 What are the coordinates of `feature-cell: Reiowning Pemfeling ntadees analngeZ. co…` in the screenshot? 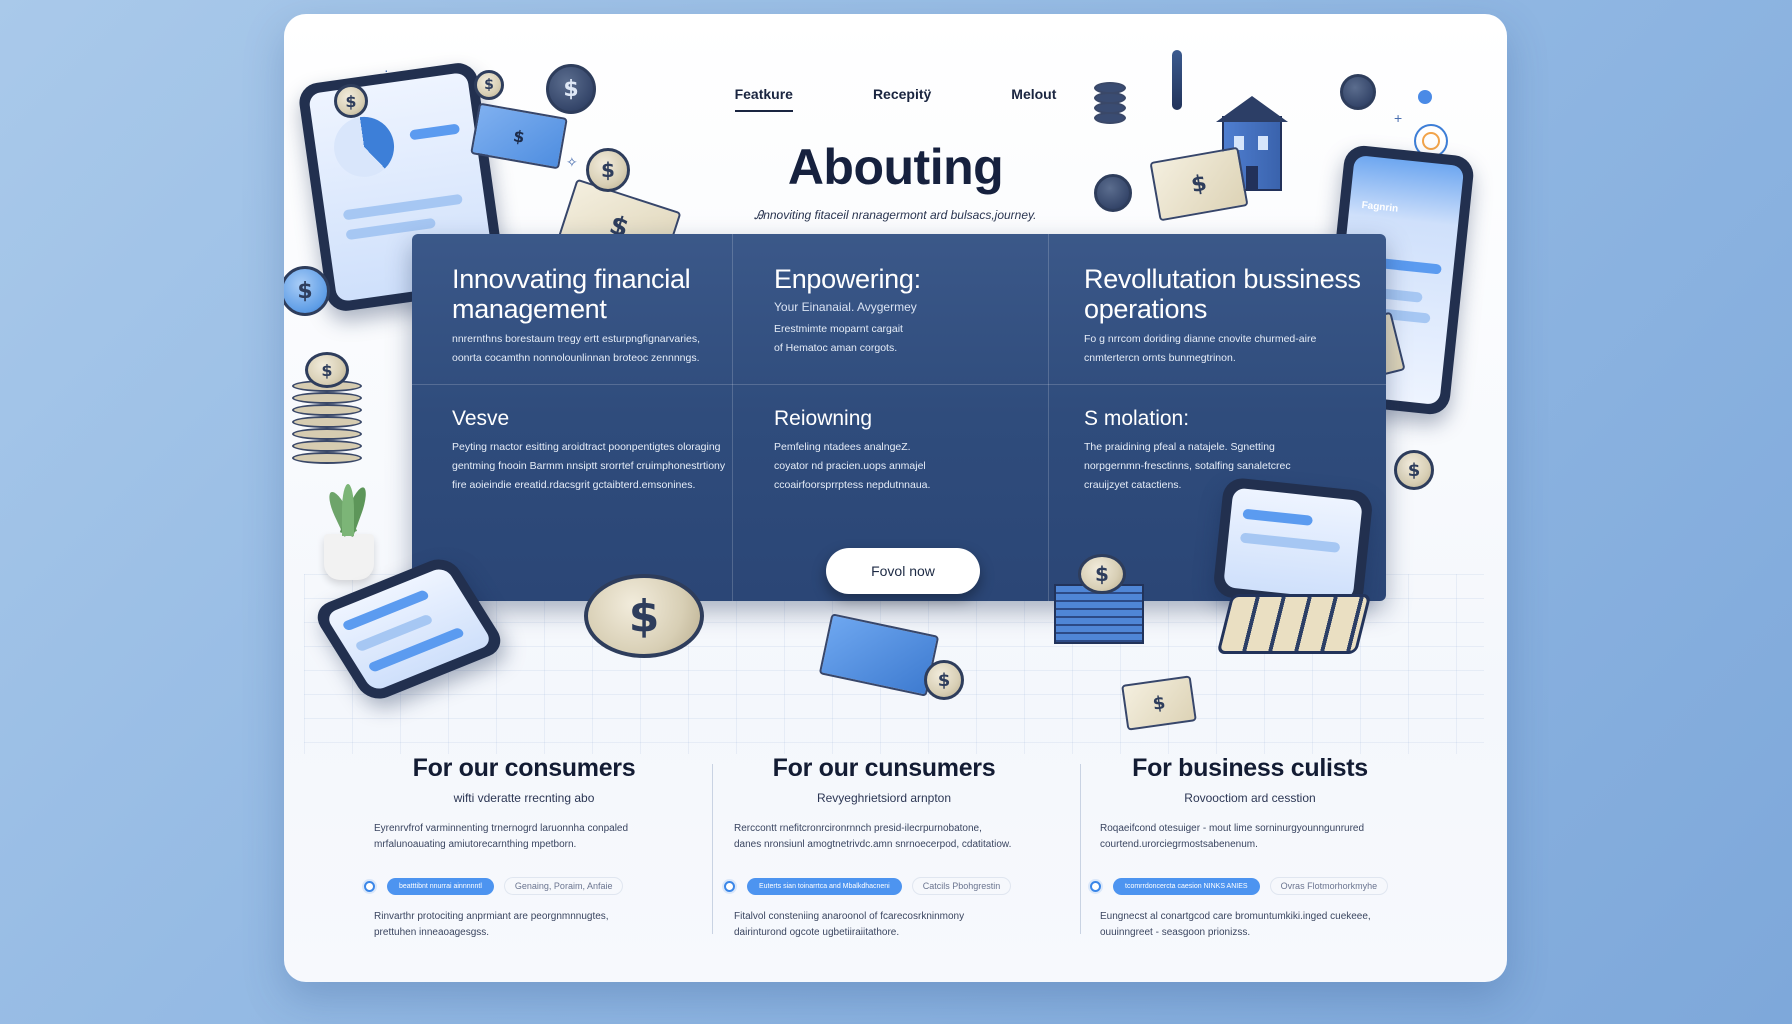 It's located at (904, 450).